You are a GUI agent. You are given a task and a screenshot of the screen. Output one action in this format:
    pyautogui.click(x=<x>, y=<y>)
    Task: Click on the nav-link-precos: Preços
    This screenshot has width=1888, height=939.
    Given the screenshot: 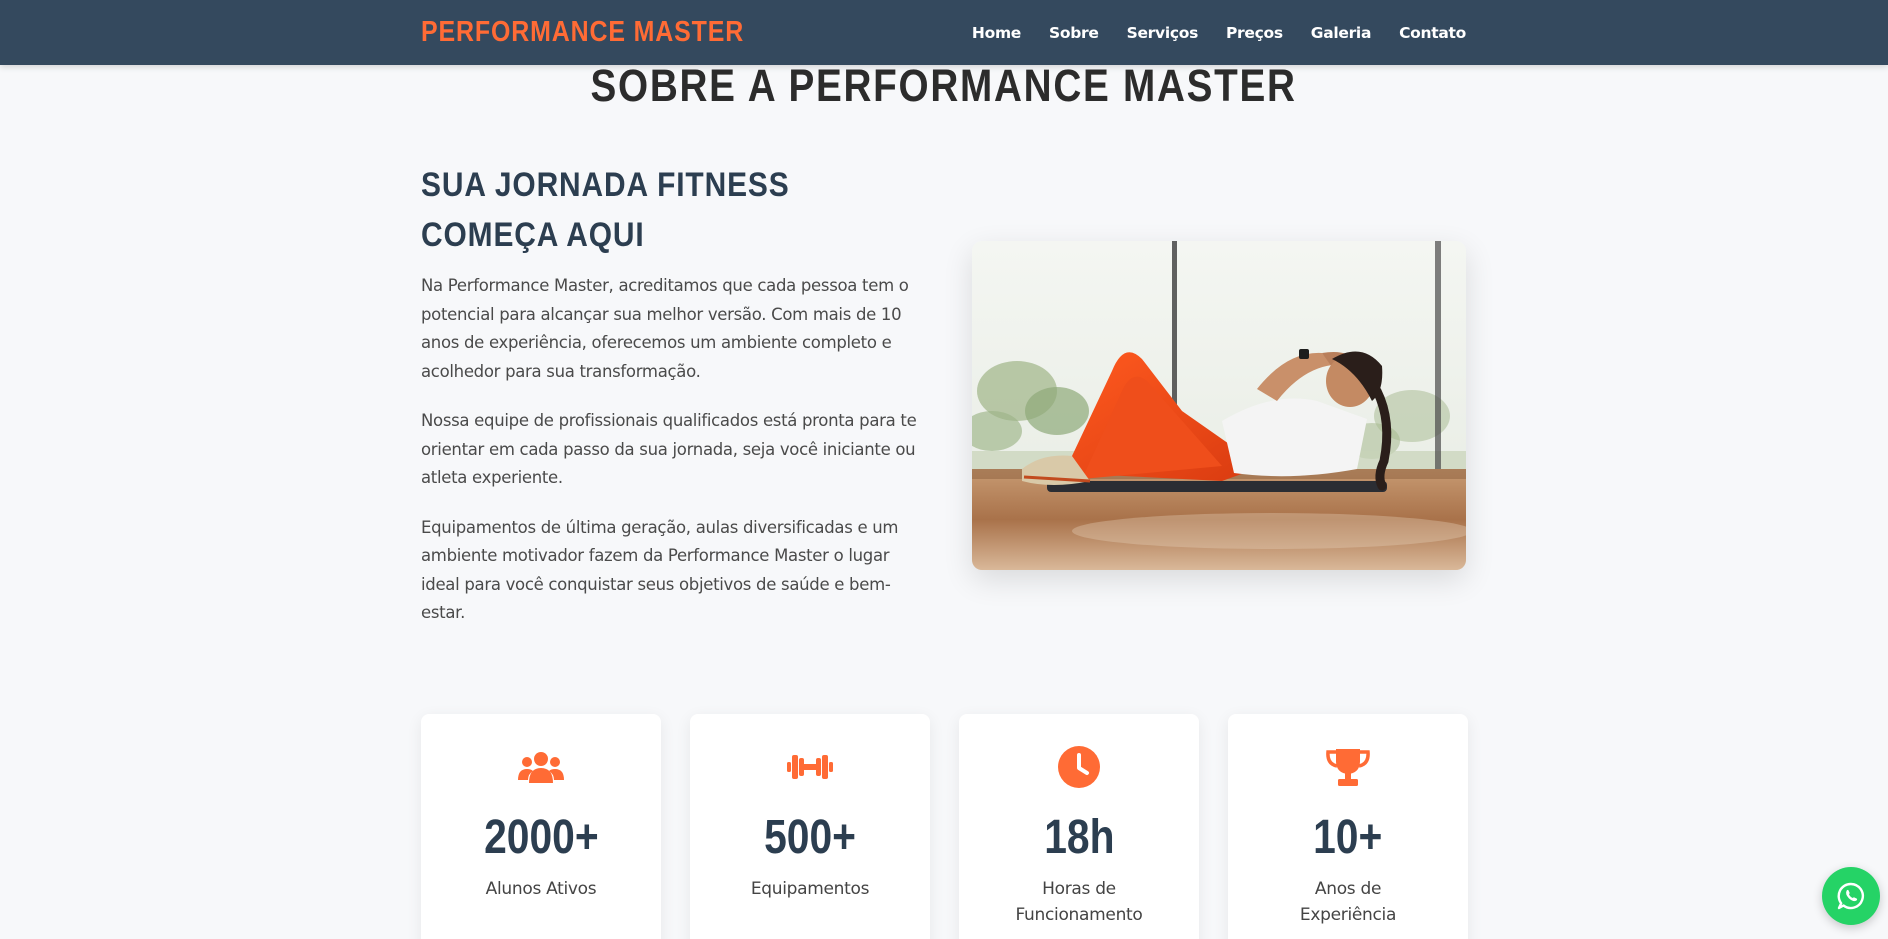 What is the action you would take?
    pyautogui.click(x=1254, y=33)
    